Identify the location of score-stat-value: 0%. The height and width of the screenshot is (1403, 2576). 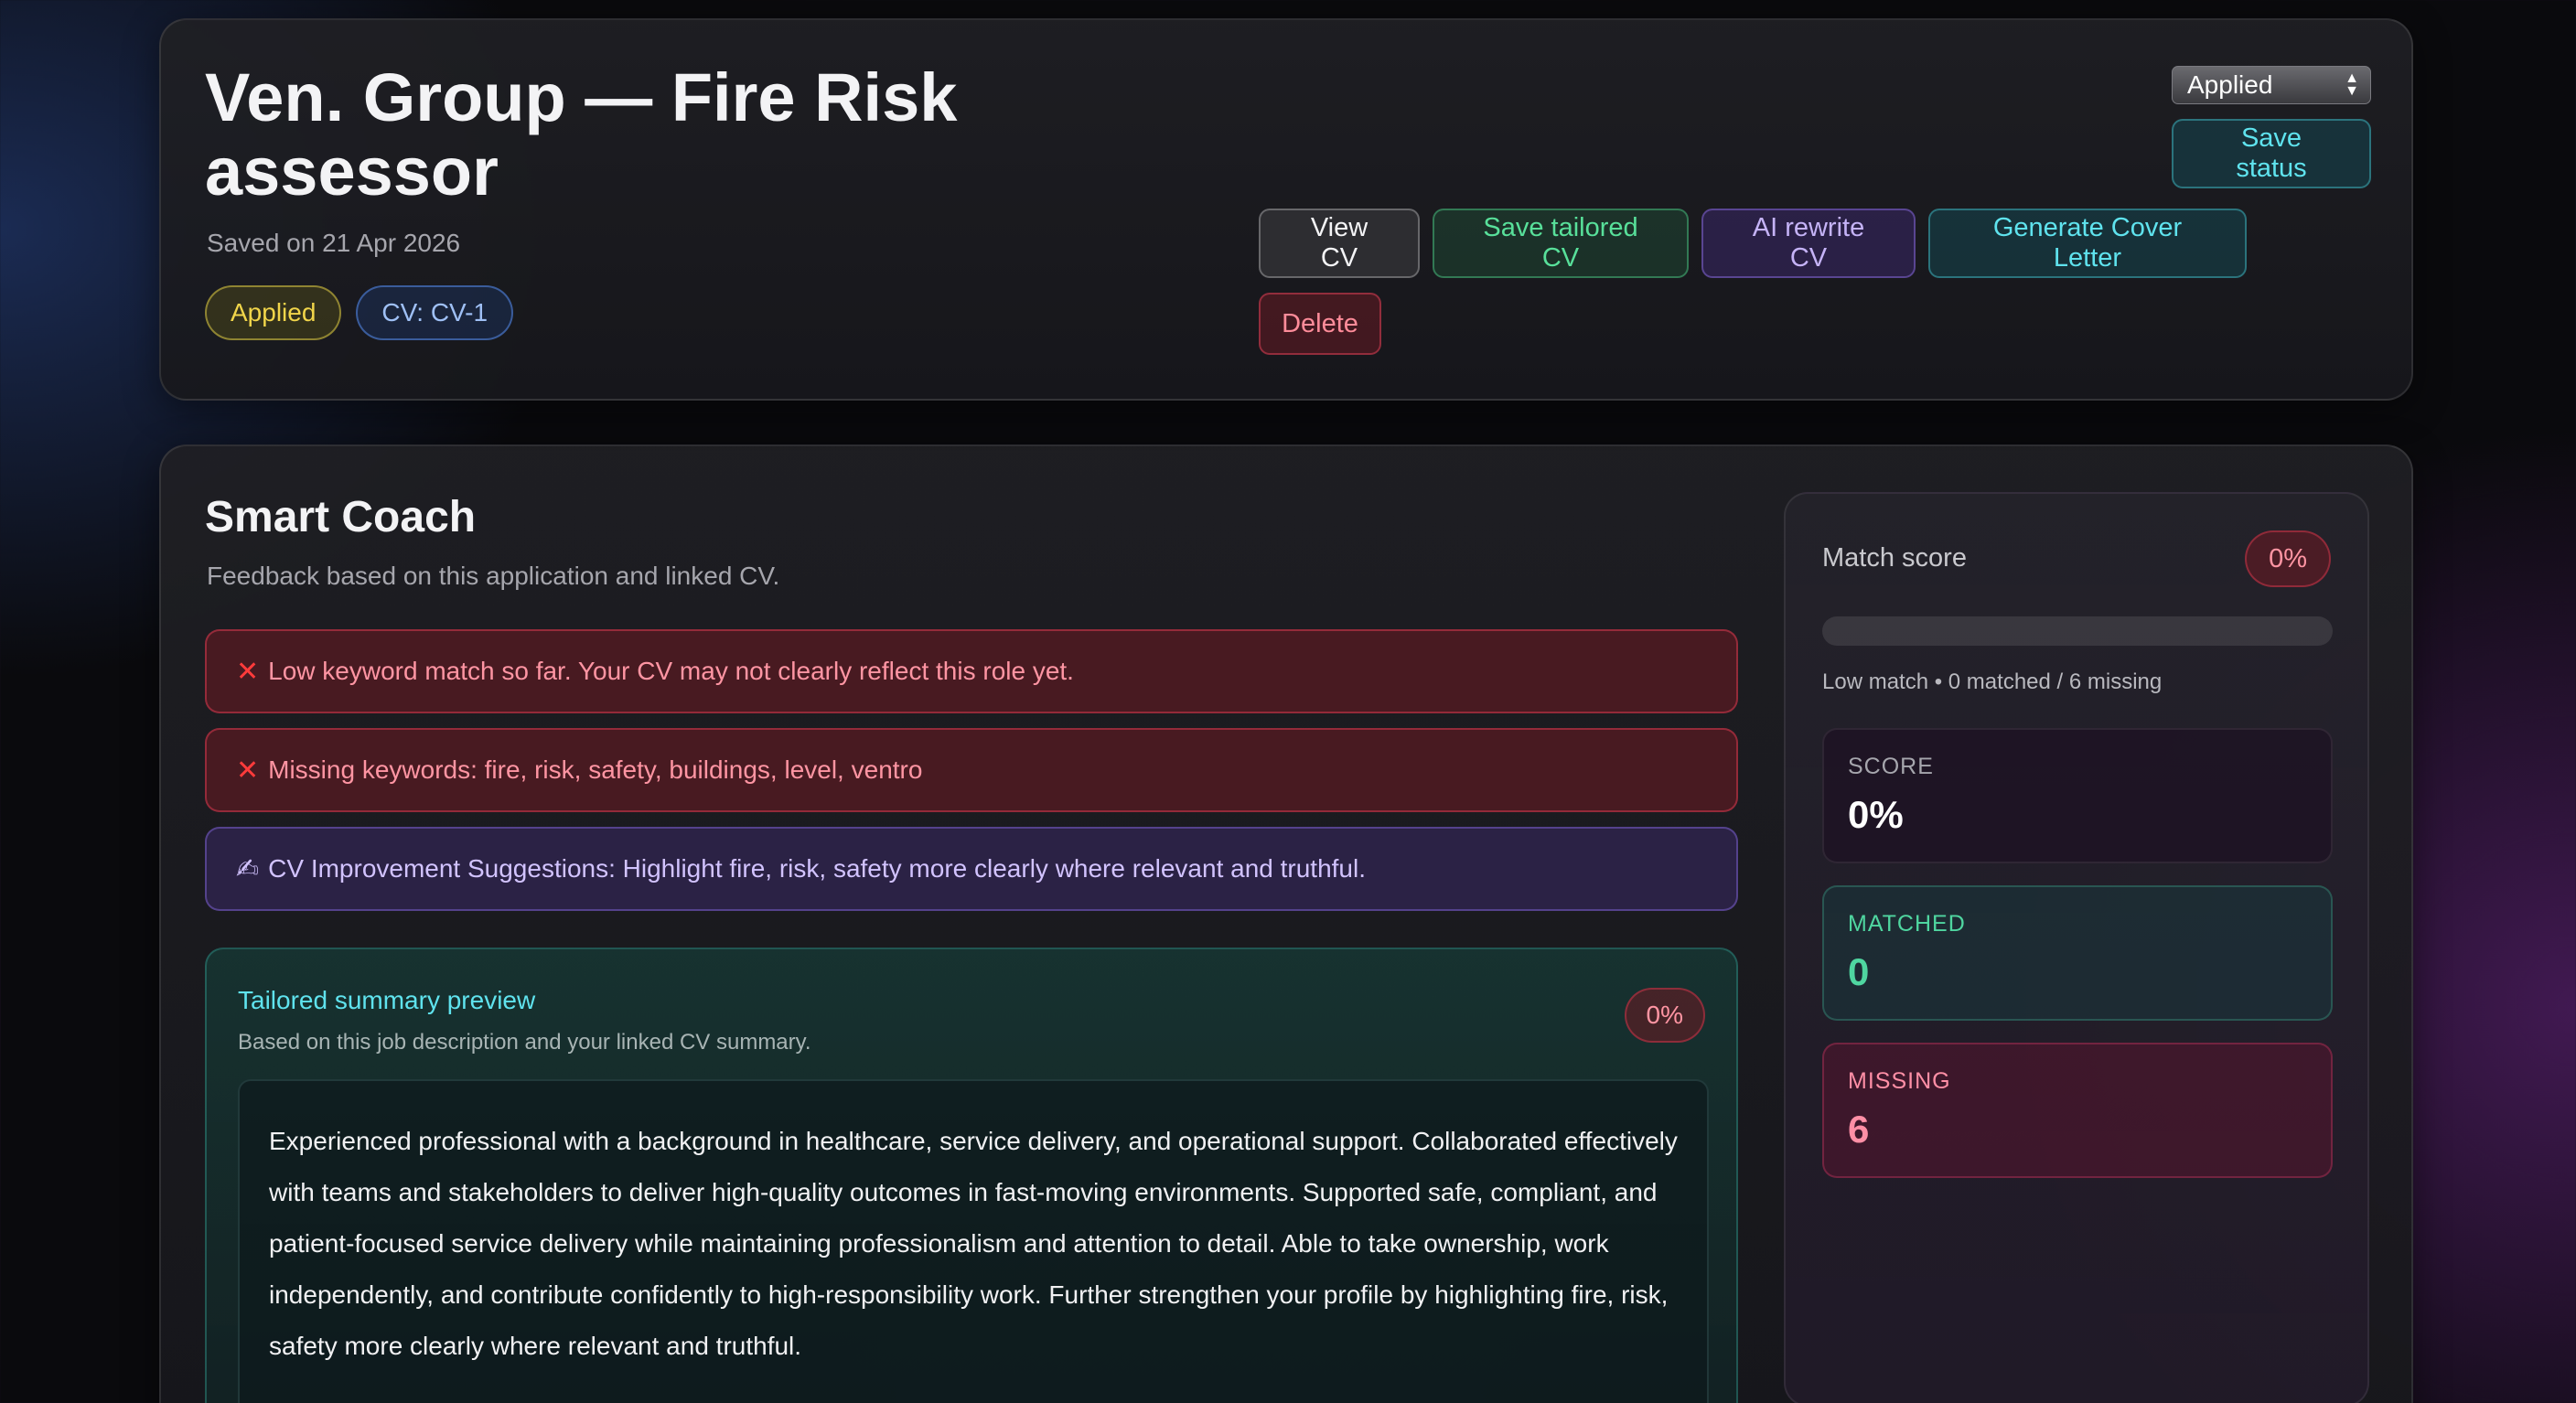
(1876, 814).